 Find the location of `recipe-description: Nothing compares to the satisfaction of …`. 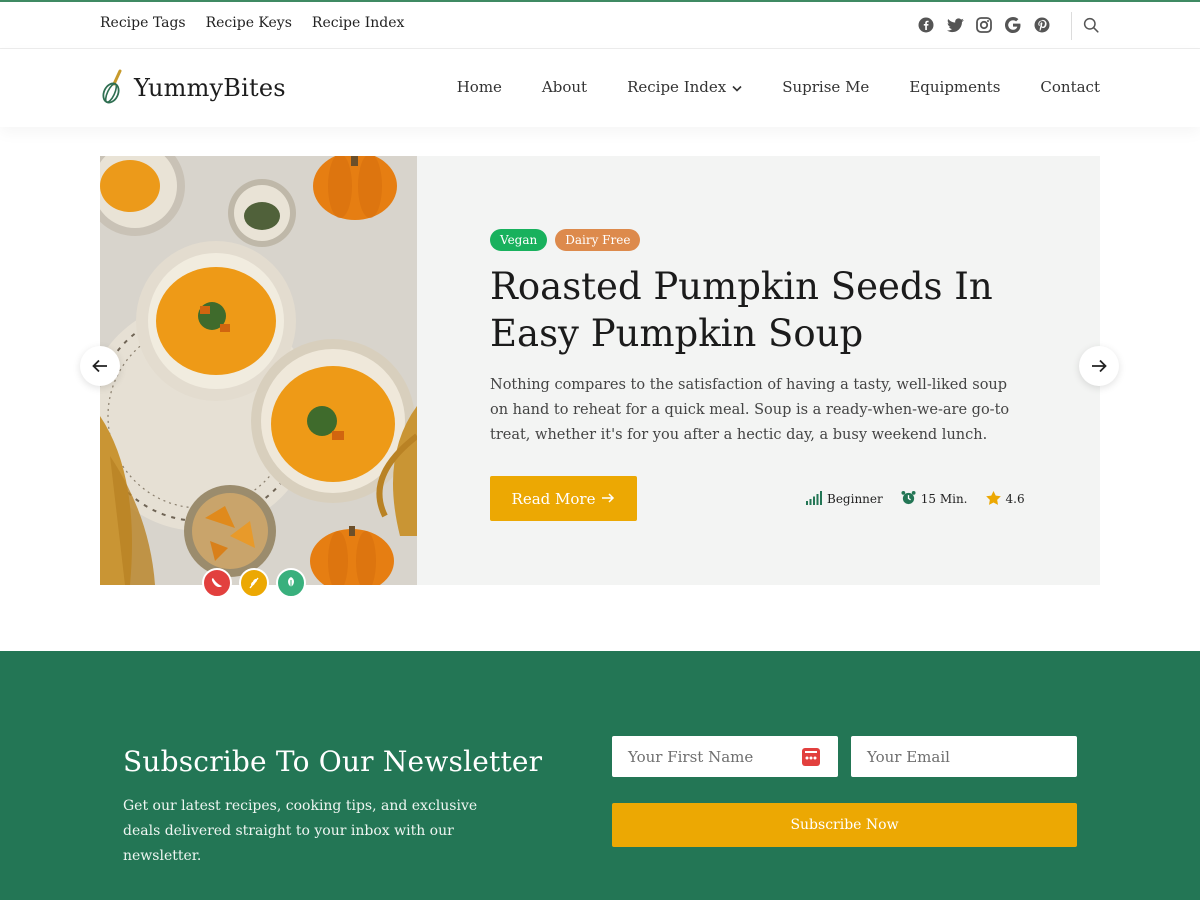

recipe-description: Nothing compares to the satisfaction of … is located at coordinates (750, 410).